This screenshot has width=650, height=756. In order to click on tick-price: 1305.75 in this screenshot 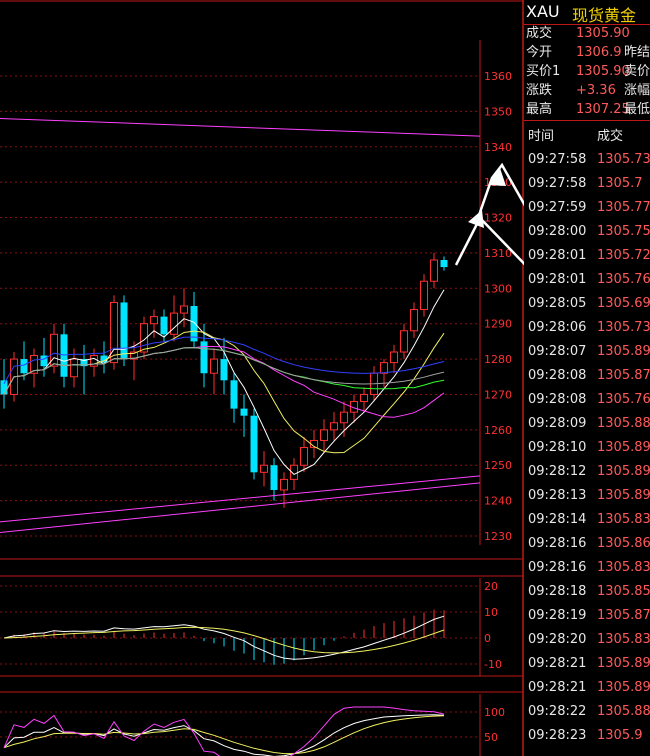, I will do `click(623, 231)`.